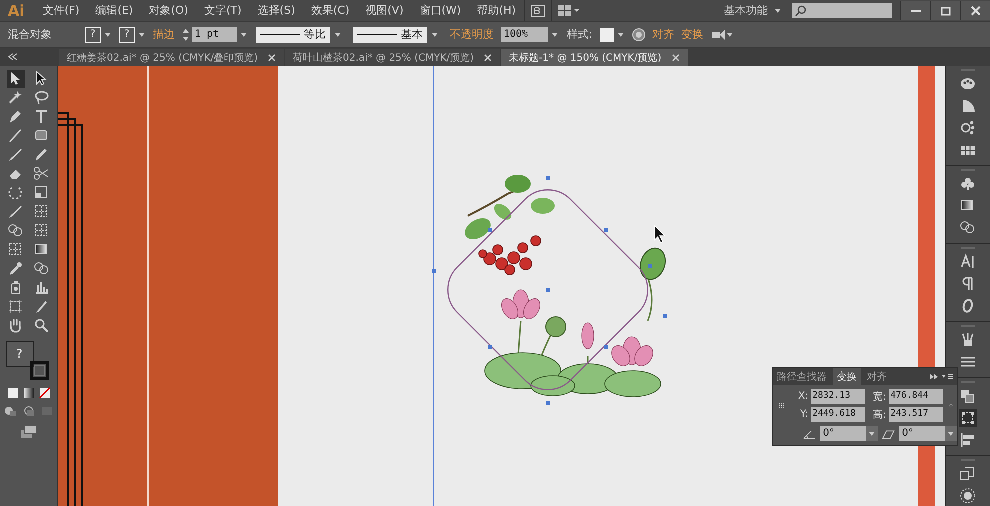 Image resolution: width=990 pixels, height=506 pixels. Describe the element at coordinates (968, 396) in the screenshot. I see `overlapping-squares-icon` at that location.